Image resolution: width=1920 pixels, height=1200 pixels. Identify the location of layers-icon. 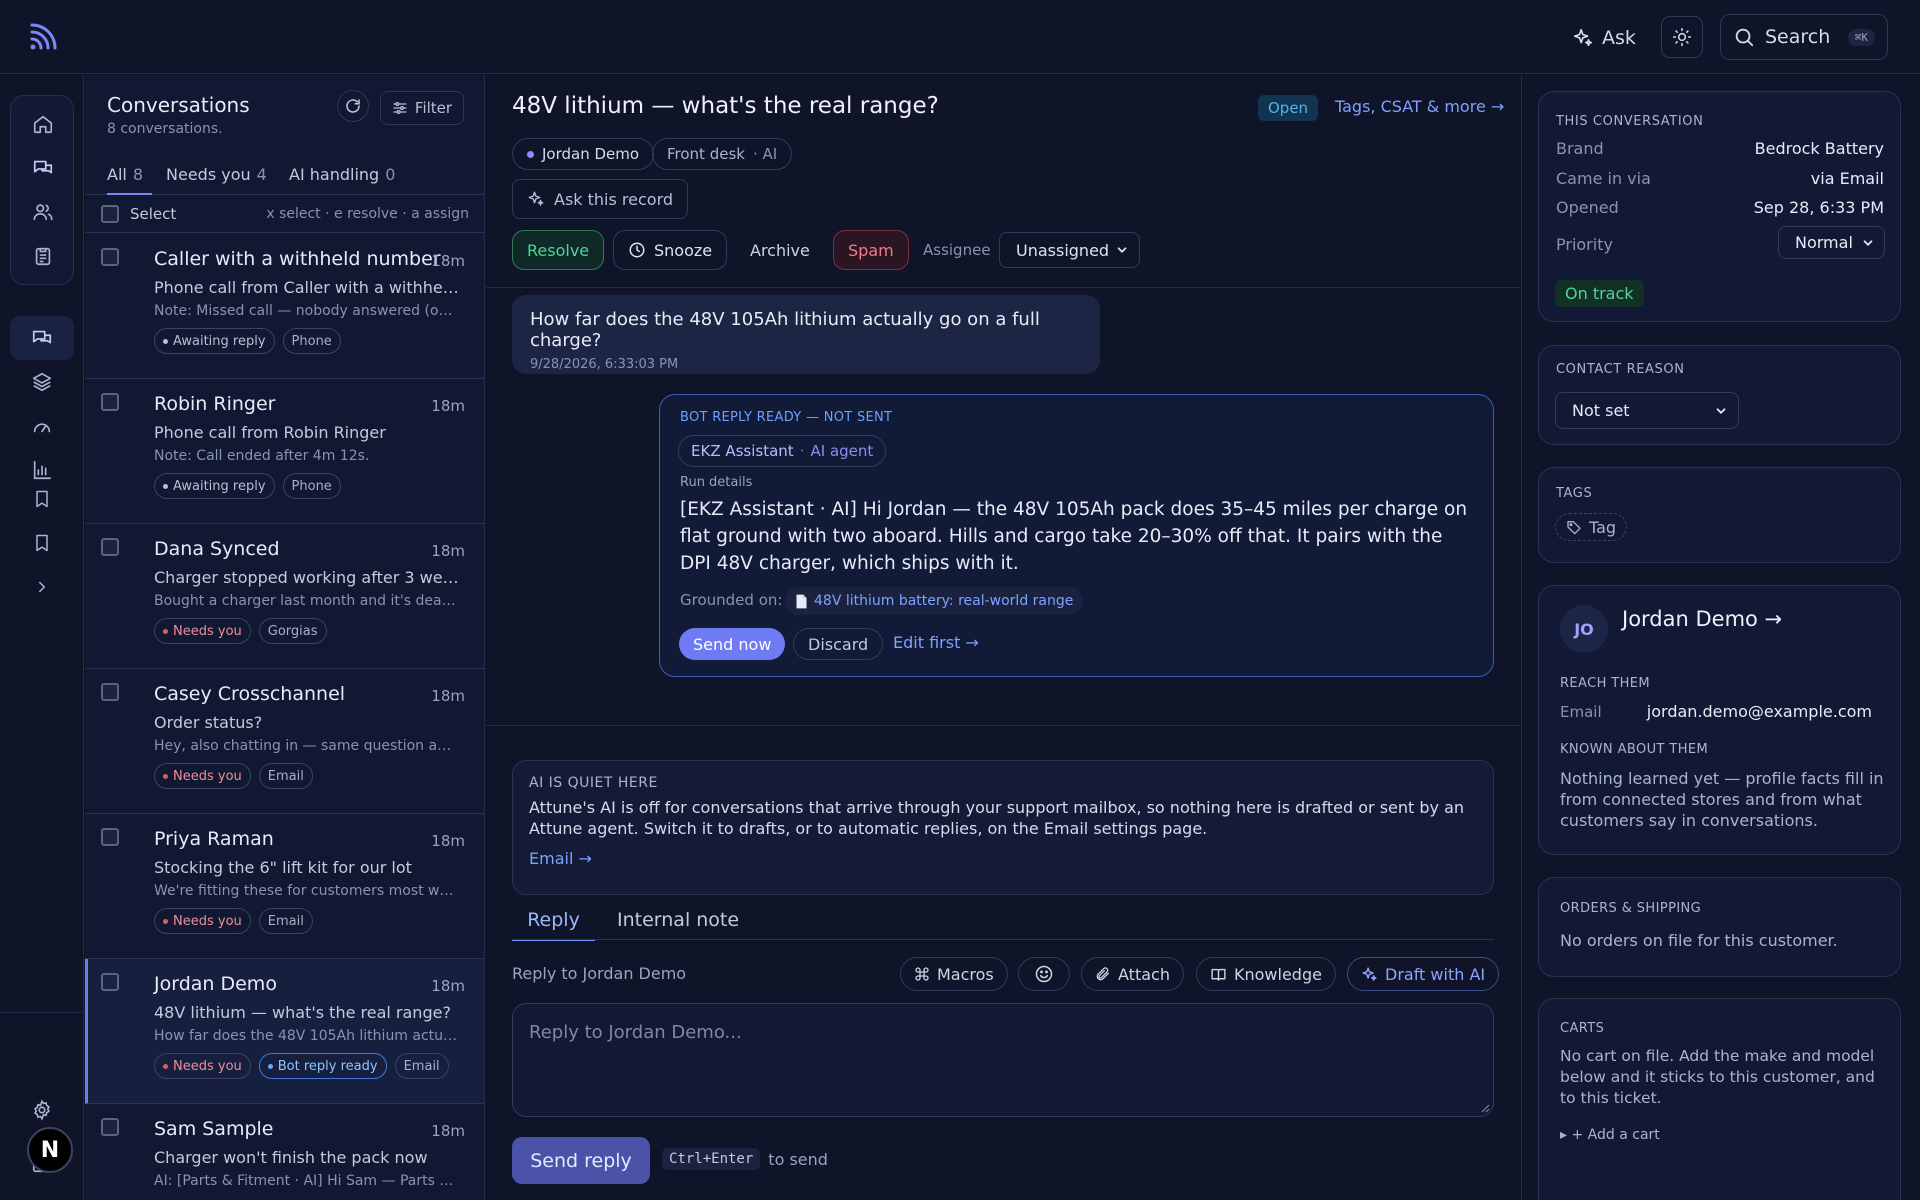
(42, 382).